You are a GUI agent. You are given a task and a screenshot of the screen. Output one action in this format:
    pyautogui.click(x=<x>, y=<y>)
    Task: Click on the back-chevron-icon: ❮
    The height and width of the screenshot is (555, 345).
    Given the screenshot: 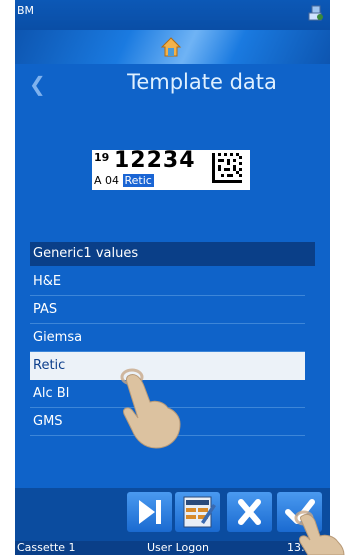 What is the action you would take?
    pyautogui.click(x=37, y=84)
    